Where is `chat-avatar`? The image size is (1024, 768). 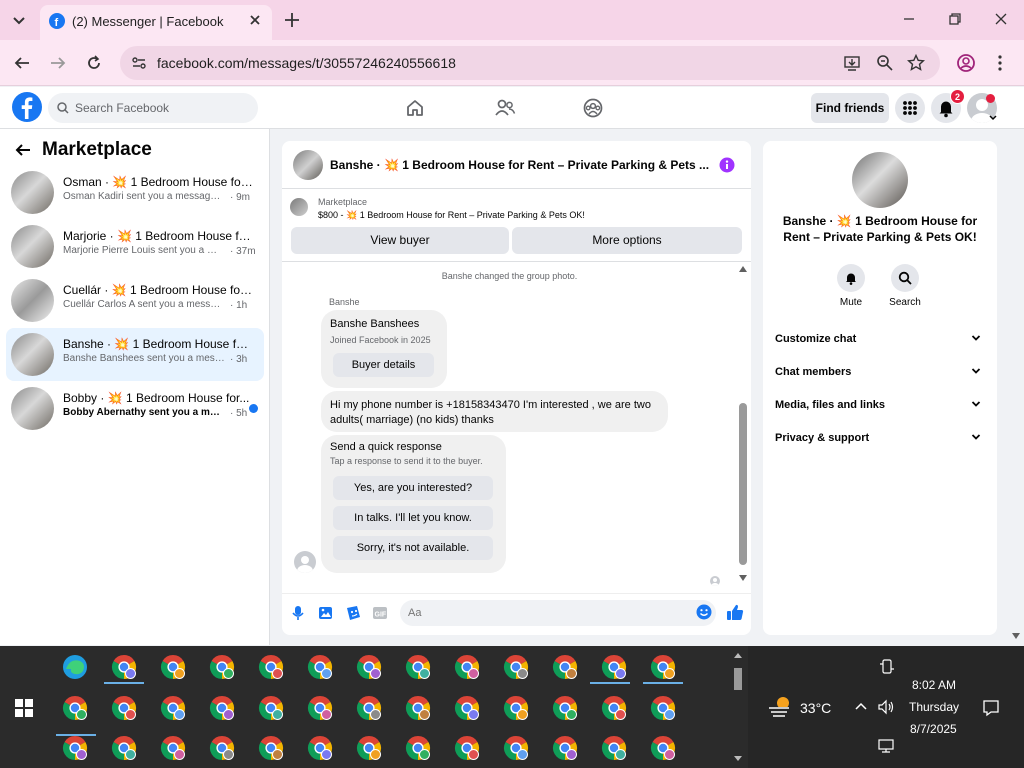 chat-avatar is located at coordinates (308, 165).